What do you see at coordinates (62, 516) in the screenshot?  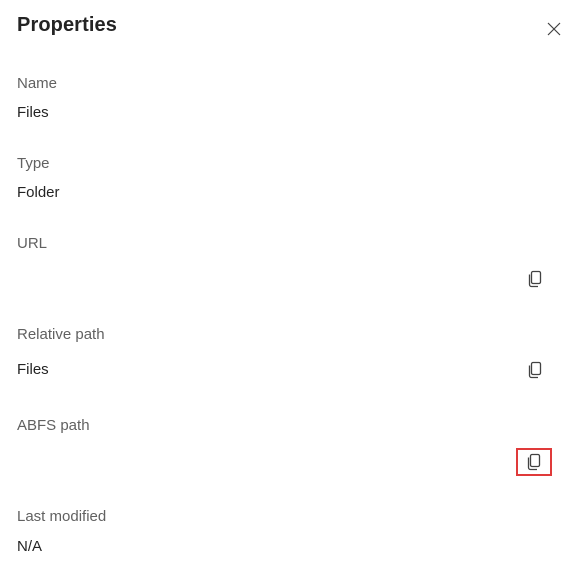 I see `last-modified-label: Last modified` at bounding box center [62, 516].